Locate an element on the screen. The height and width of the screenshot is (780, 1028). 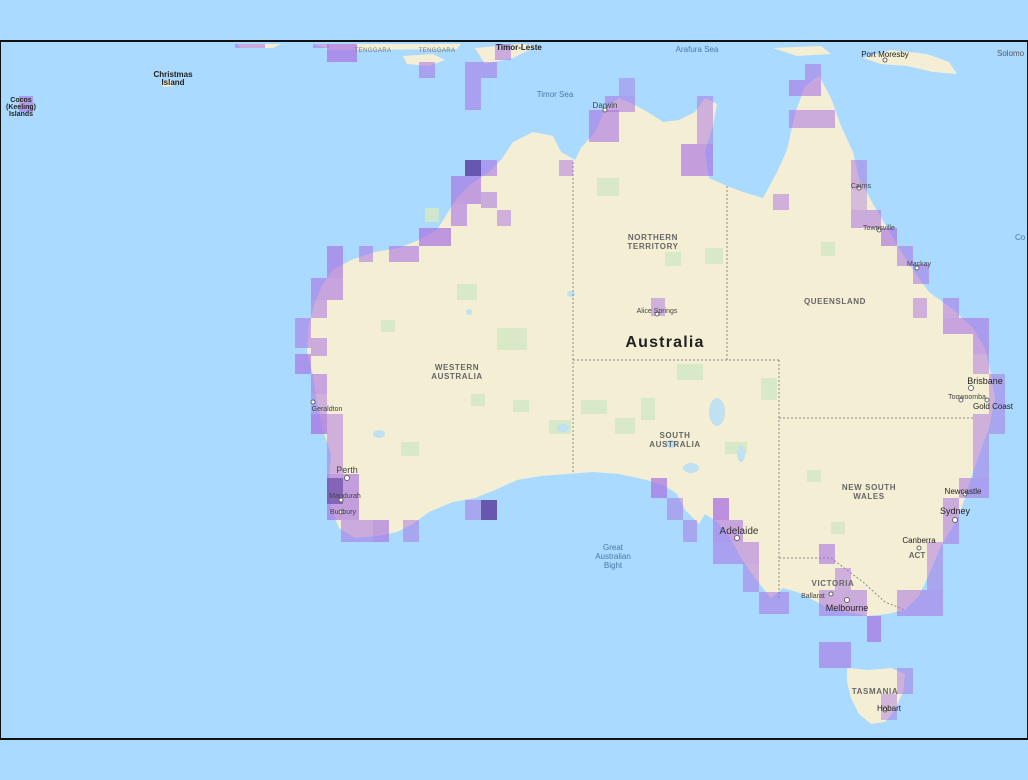
region-label: ACT is located at coordinates (917, 555).